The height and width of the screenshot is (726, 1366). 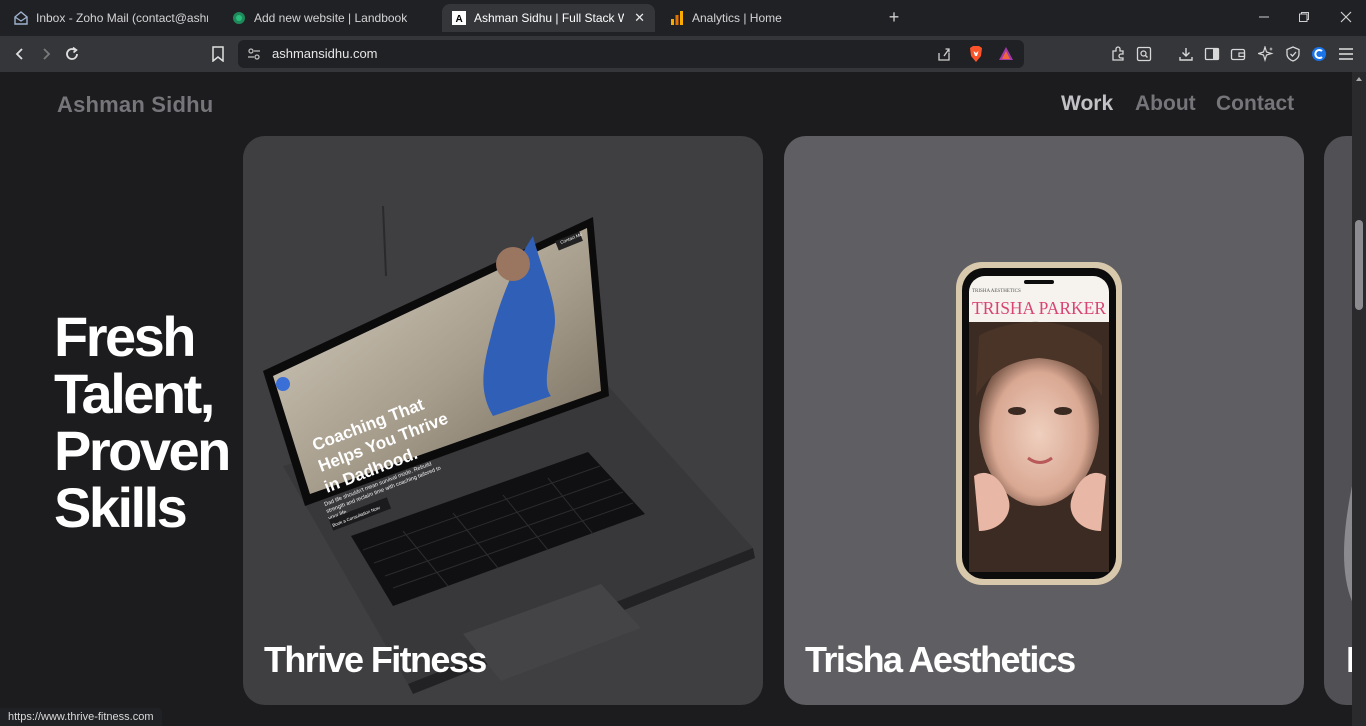 What do you see at coordinates (1087, 104) in the screenshot?
I see `nav-work: Work` at bounding box center [1087, 104].